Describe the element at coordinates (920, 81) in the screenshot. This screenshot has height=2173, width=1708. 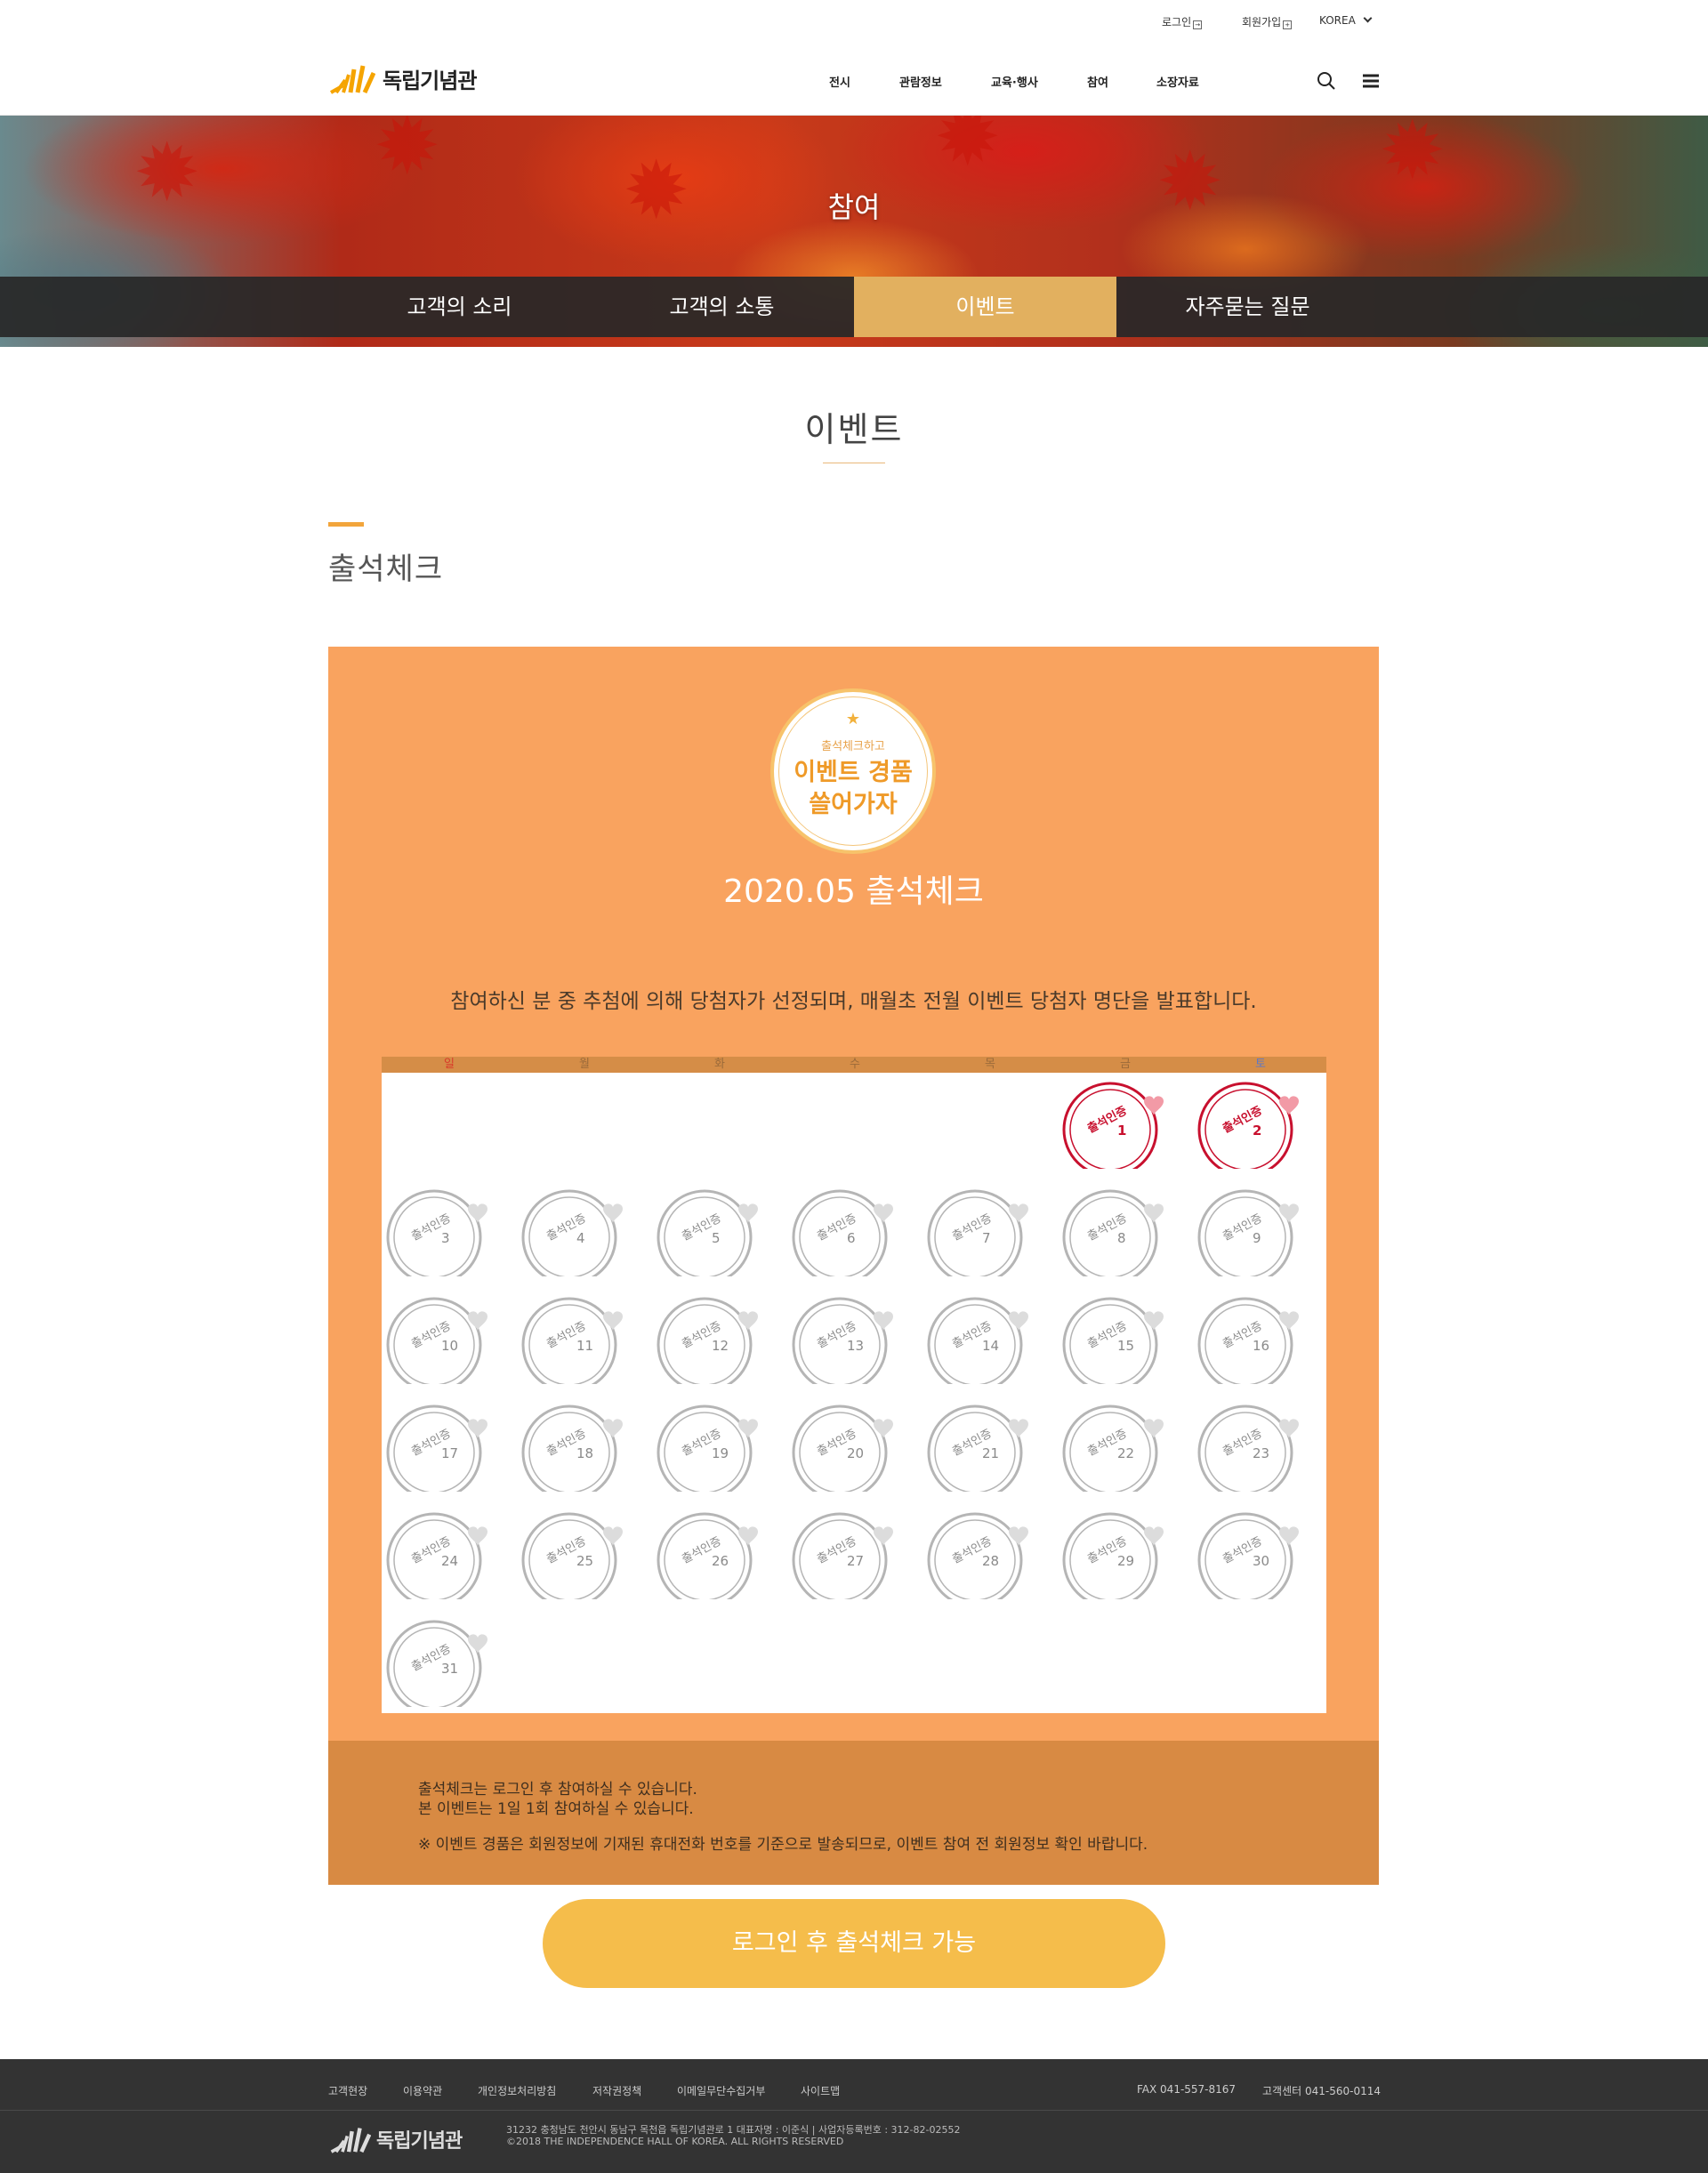
I see `nav-item-visit-info: 관람정보` at that location.